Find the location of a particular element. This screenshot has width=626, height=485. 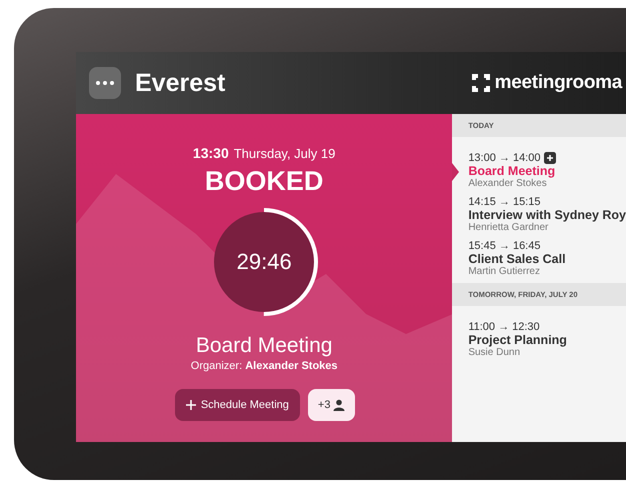

event-title: Client Sales Call is located at coordinates (547, 259).